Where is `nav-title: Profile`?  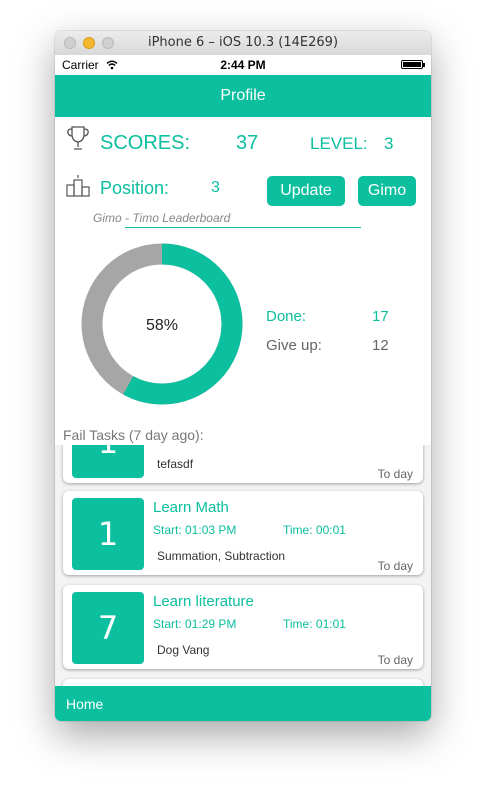
nav-title: Profile is located at coordinates (243, 95).